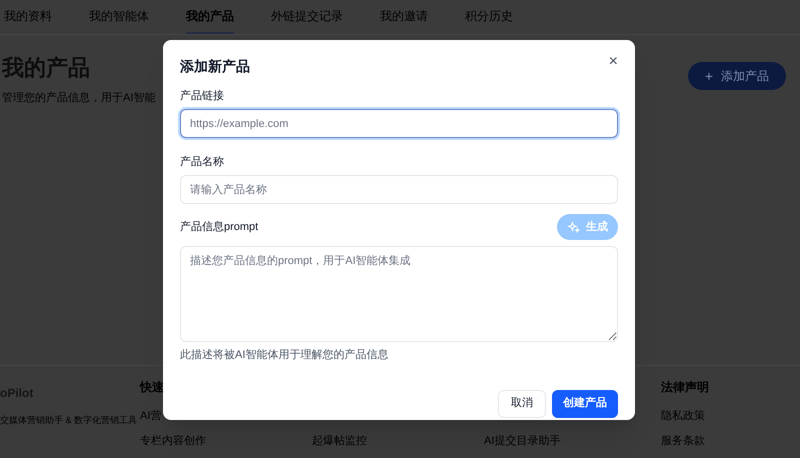 The width and height of the screenshot is (800, 458). I want to click on dialog-title: 添加新产品, so click(215, 66).